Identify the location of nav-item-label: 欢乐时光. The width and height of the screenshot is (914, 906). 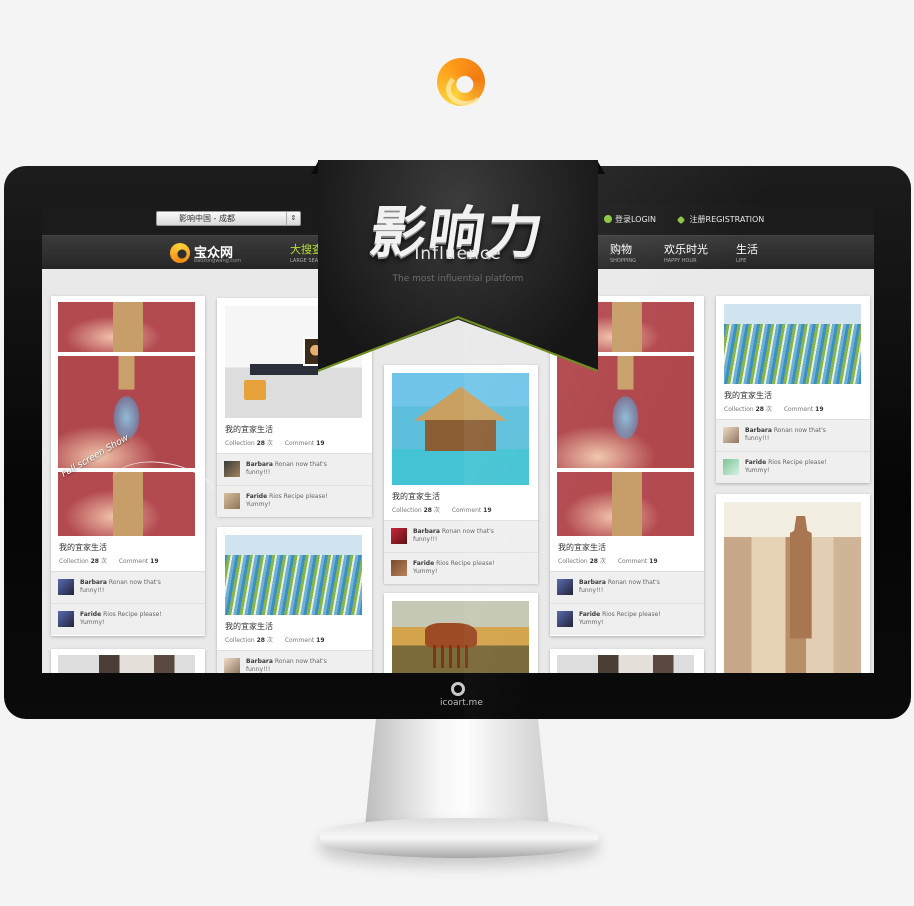
(686, 249).